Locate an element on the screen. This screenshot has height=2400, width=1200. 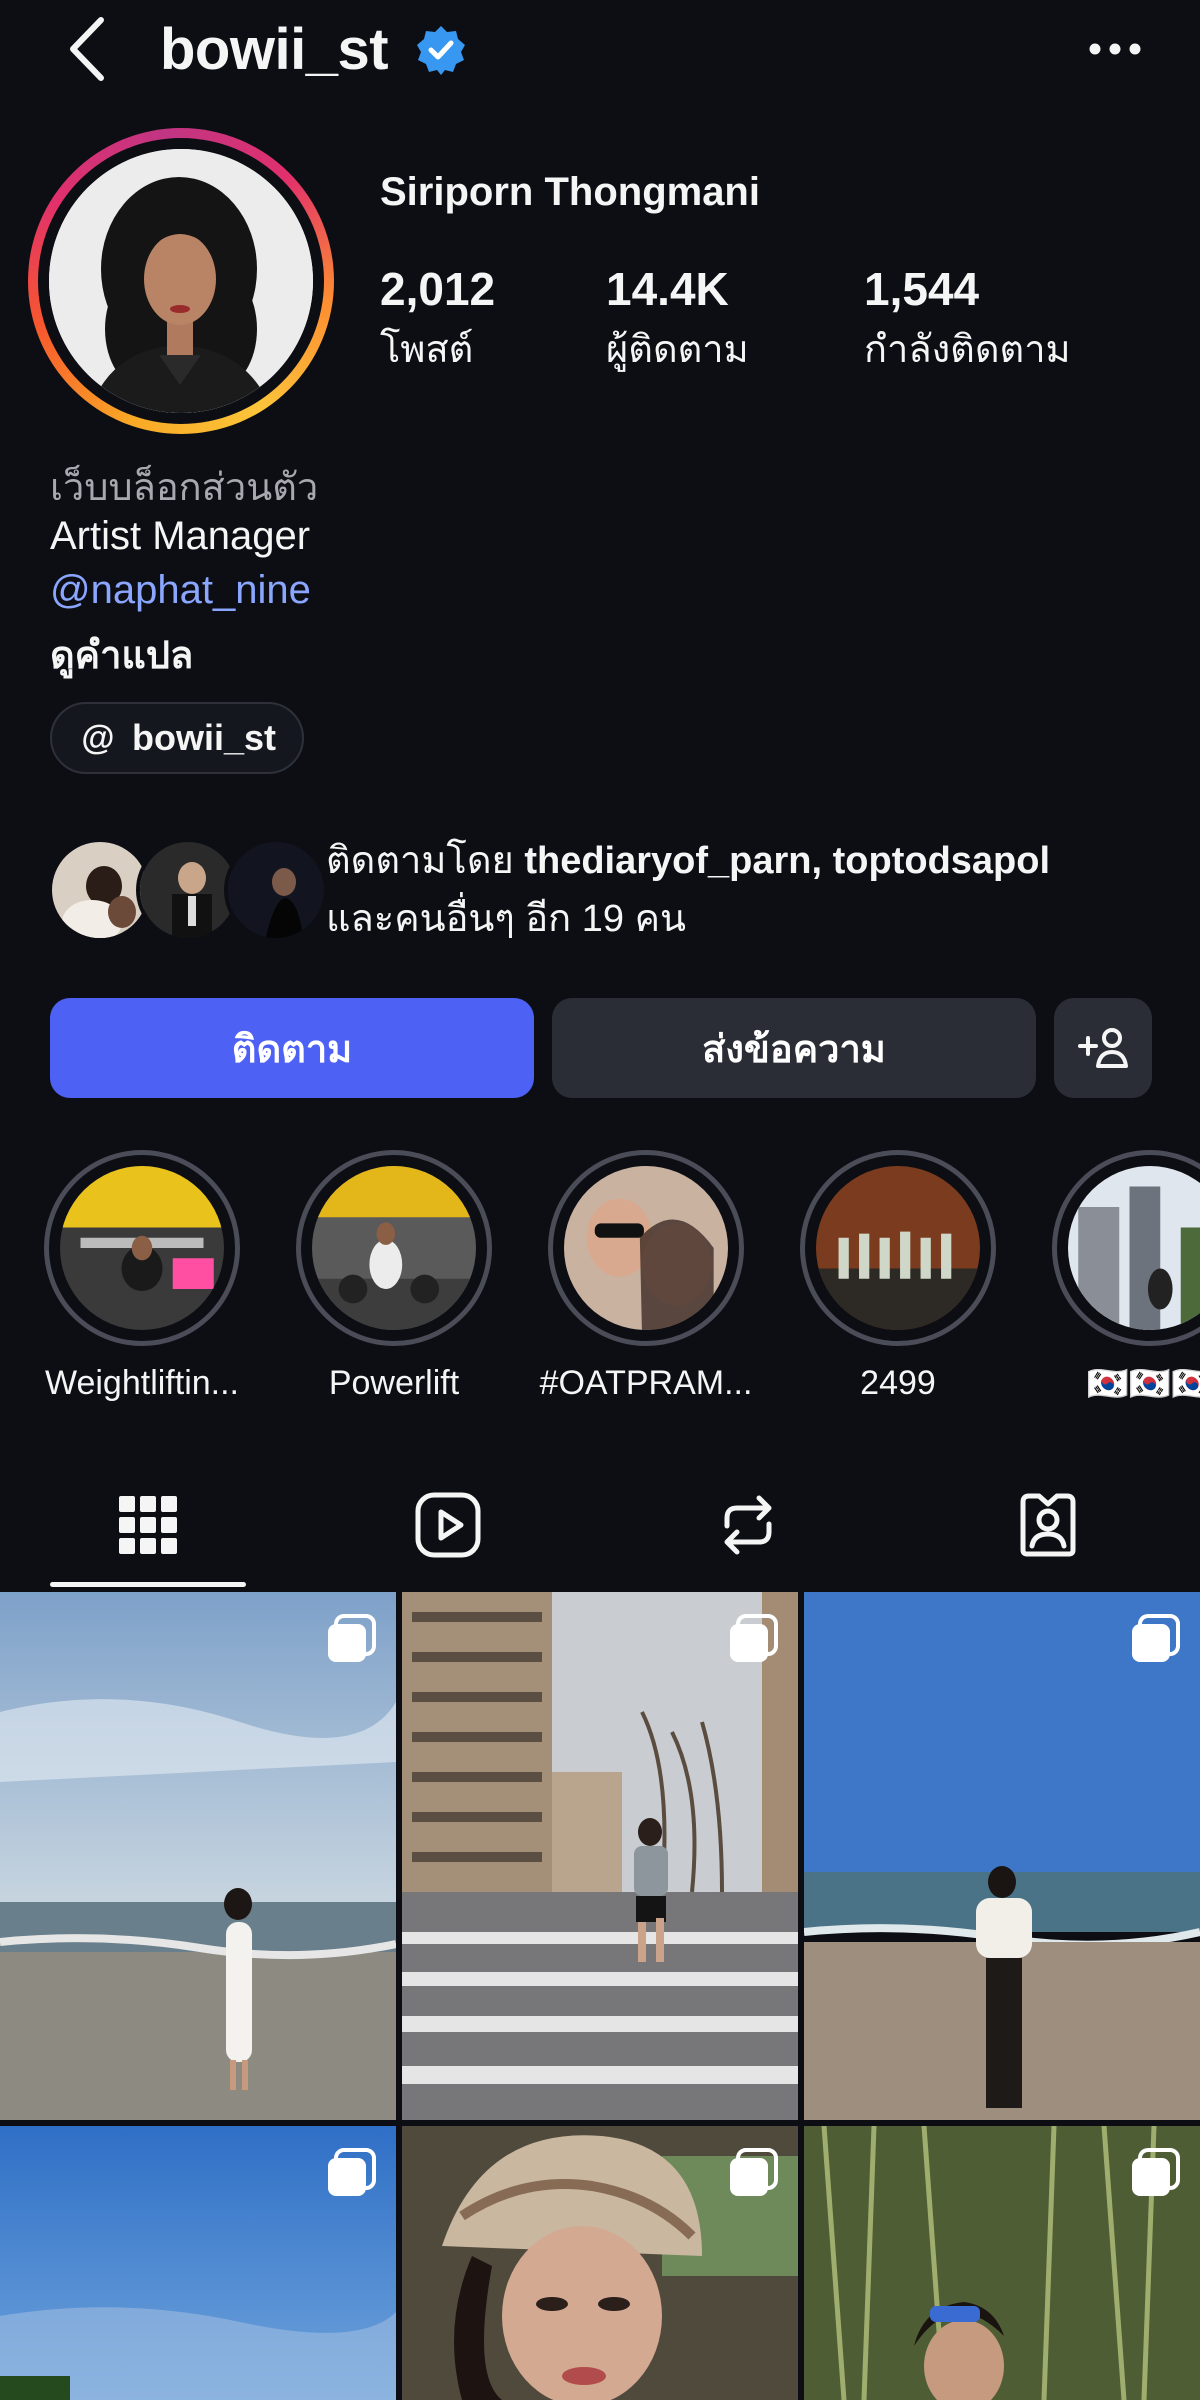
chevron-left-icon is located at coordinates (87, 49).